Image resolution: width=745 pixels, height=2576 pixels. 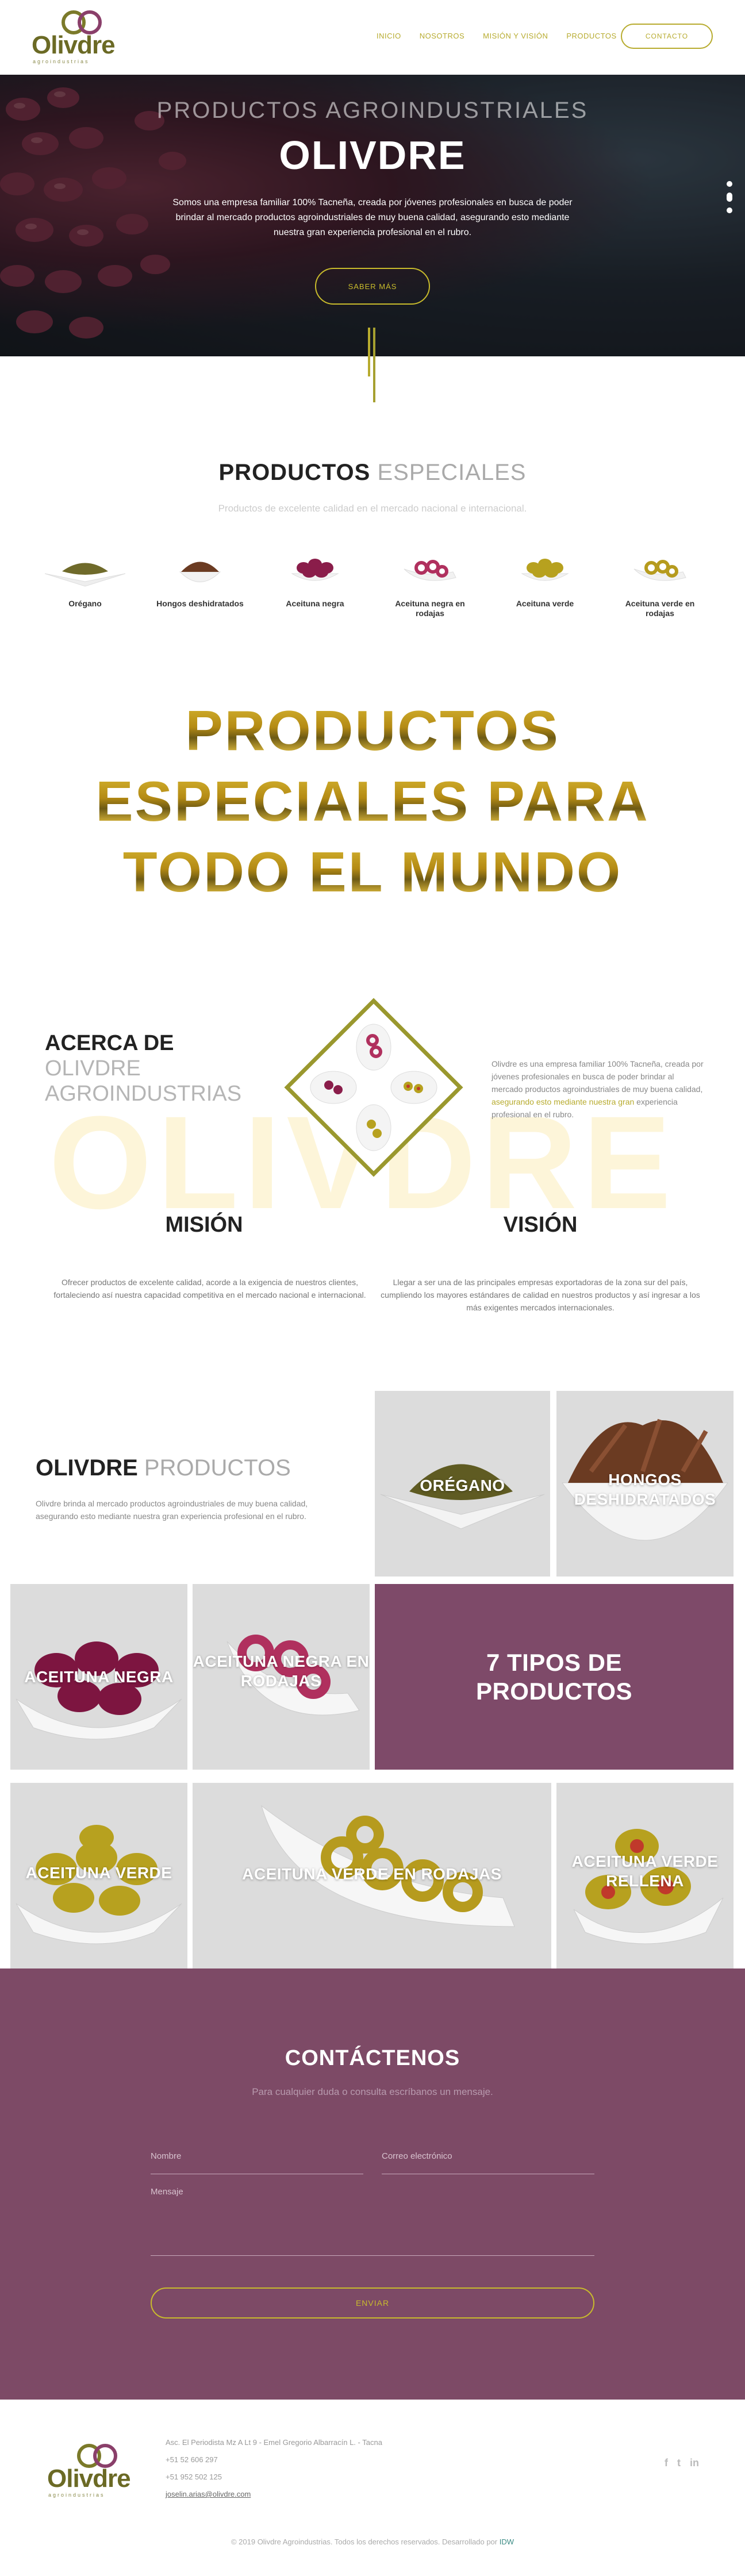 What do you see at coordinates (373, 2221) in the screenshot?
I see `message-field: Mensaje` at bounding box center [373, 2221].